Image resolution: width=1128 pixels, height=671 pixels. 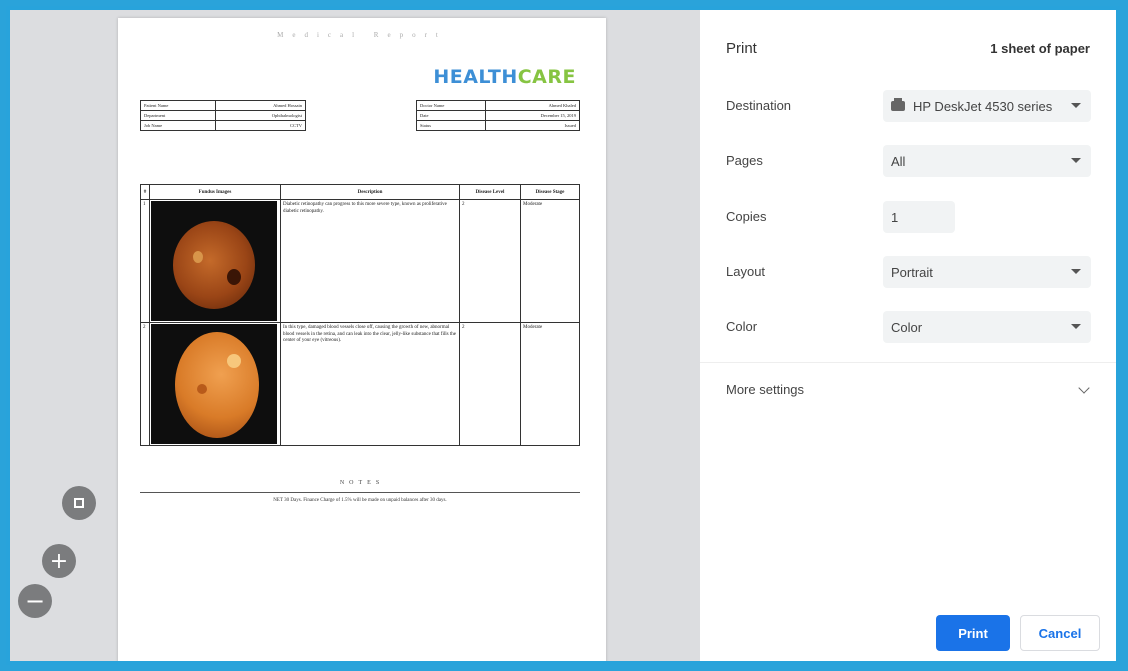 I want to click on destination-select: HP DeskJet 4530 series, so click(x=987, y=106).